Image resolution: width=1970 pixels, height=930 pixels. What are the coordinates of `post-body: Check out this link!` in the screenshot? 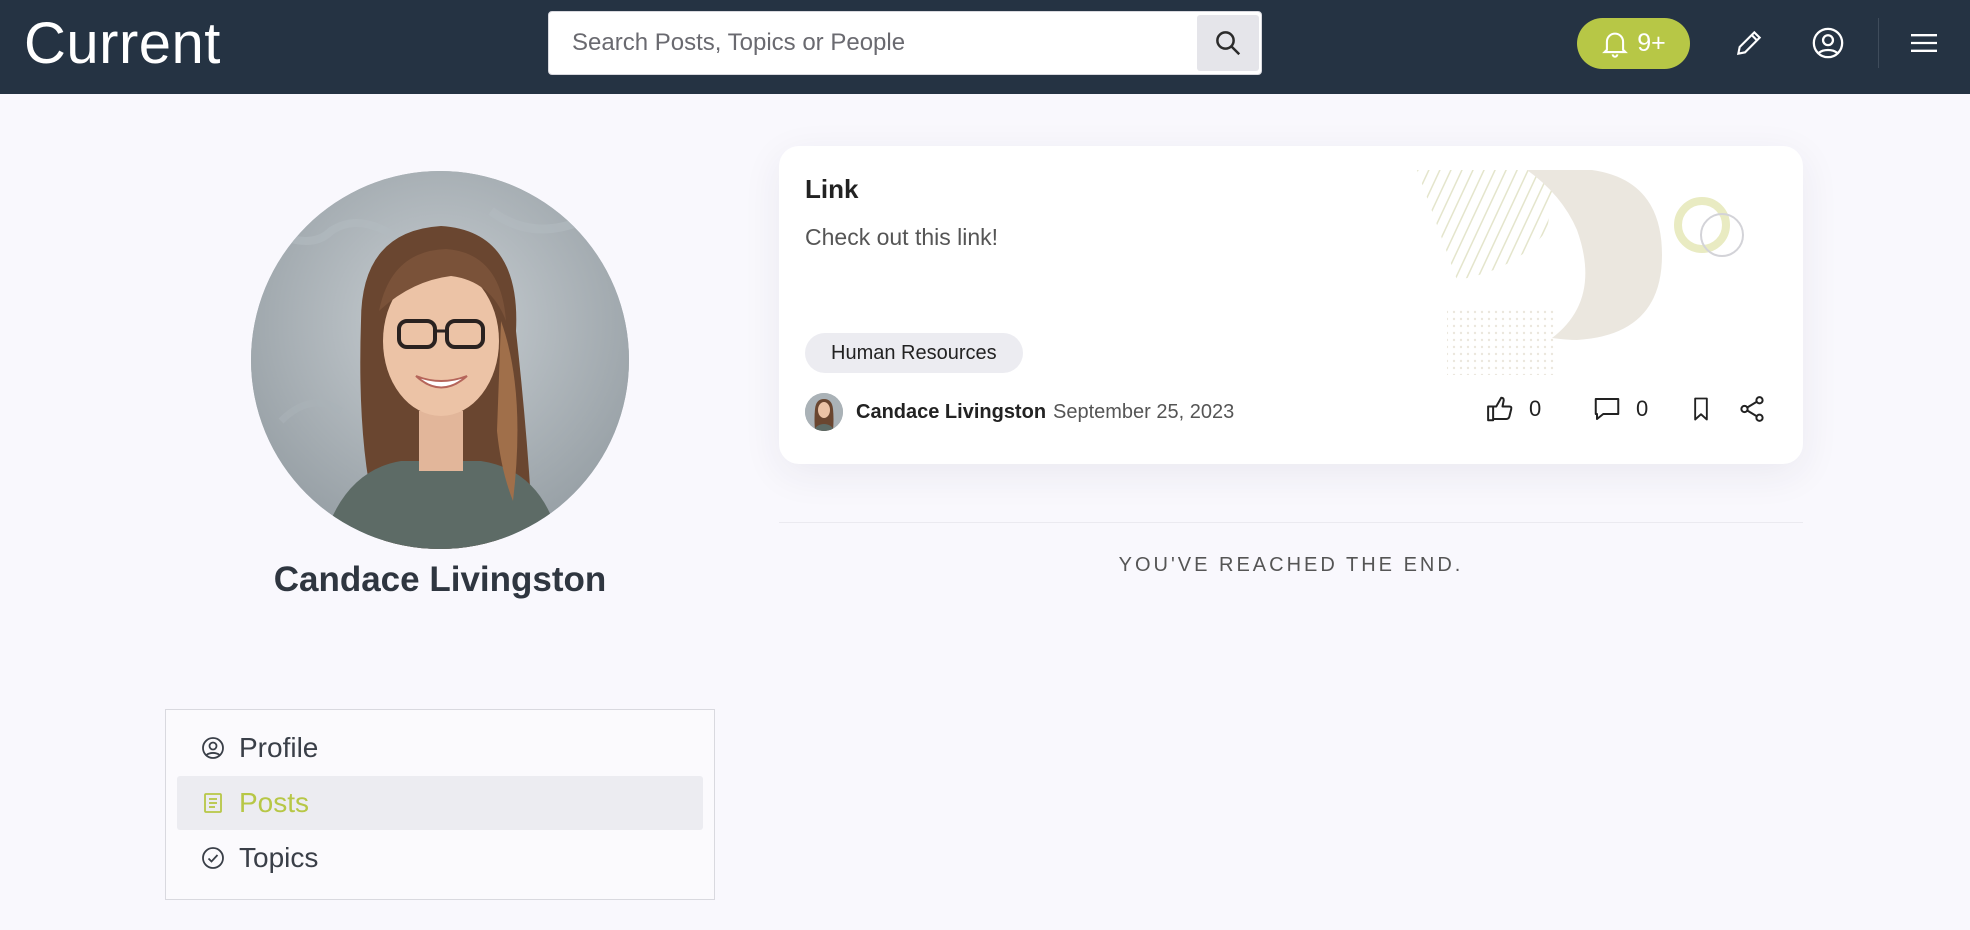 It's located at (902, 237).